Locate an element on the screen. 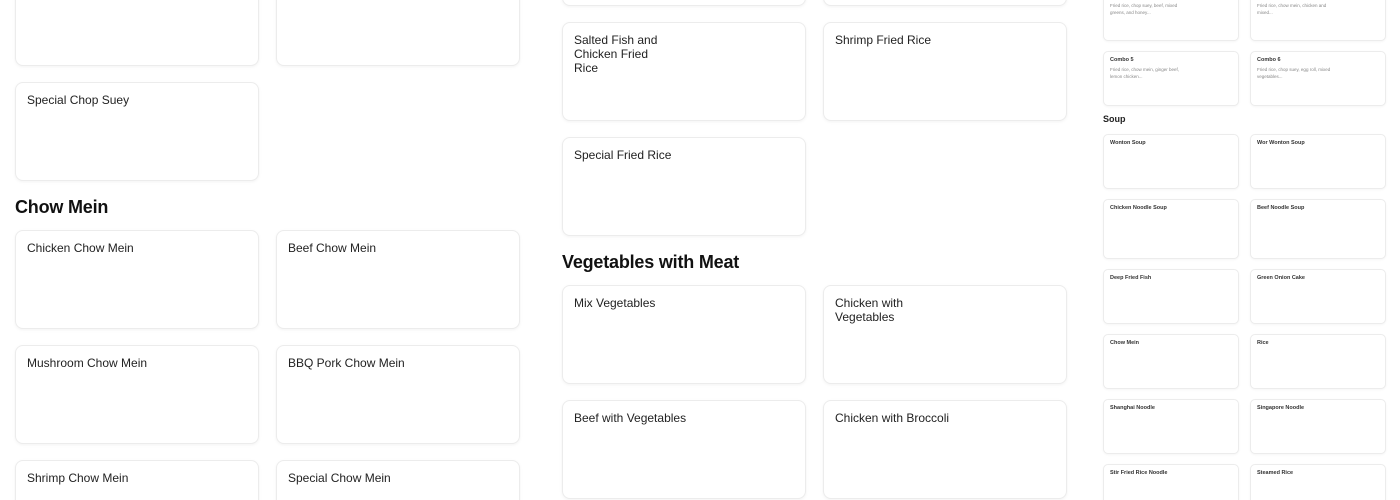 This screenshot has width=1400, height=500. menu-item-green-onion-cake: Green Onion Cake is located at coordinates (1318, 296).